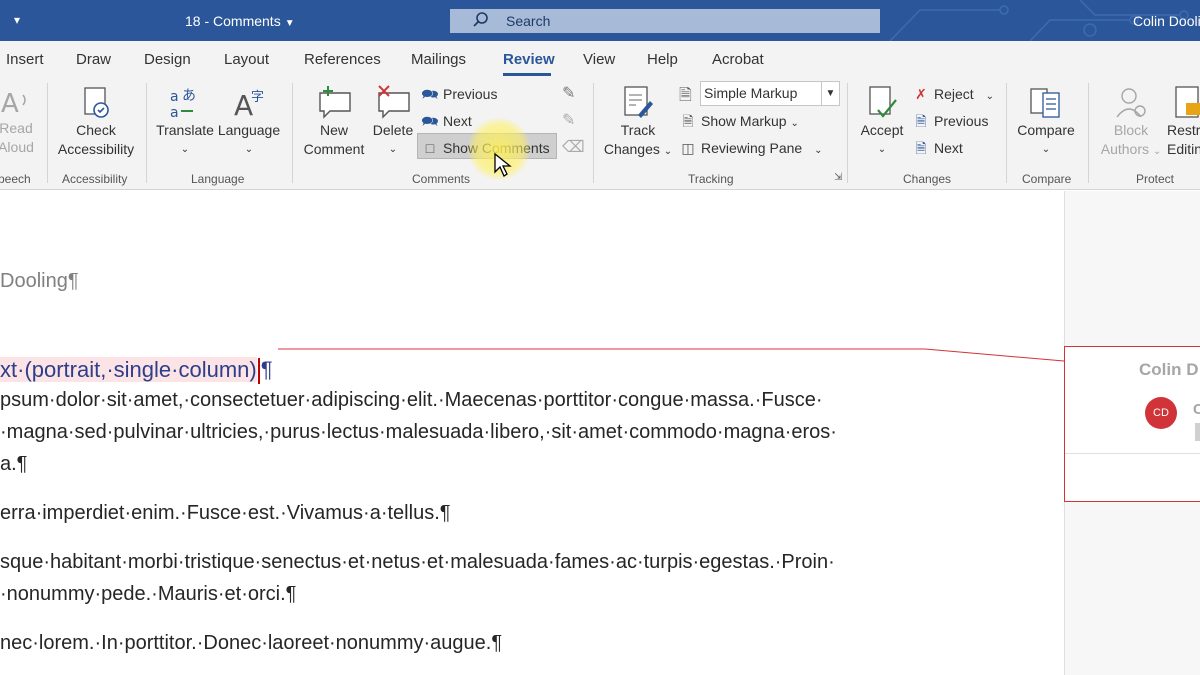 This screenshot has width=1200, height=675. I want to click on author-paragraph: Dooling¶, so click(39, 281).